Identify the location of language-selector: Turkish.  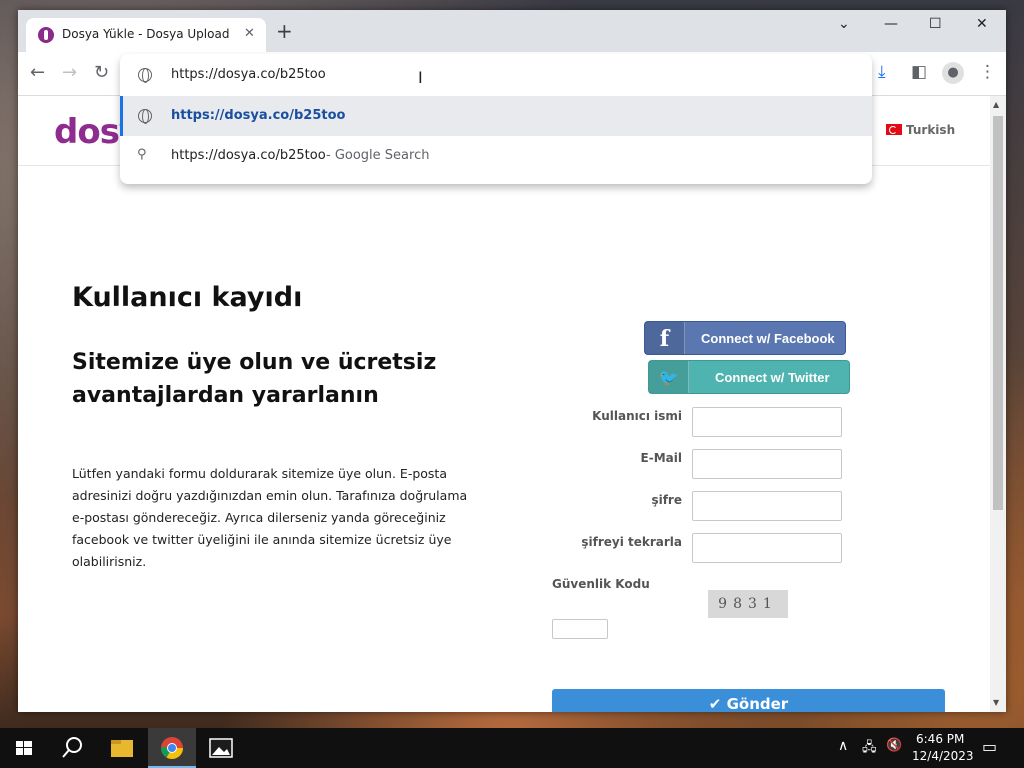
(920, 130).